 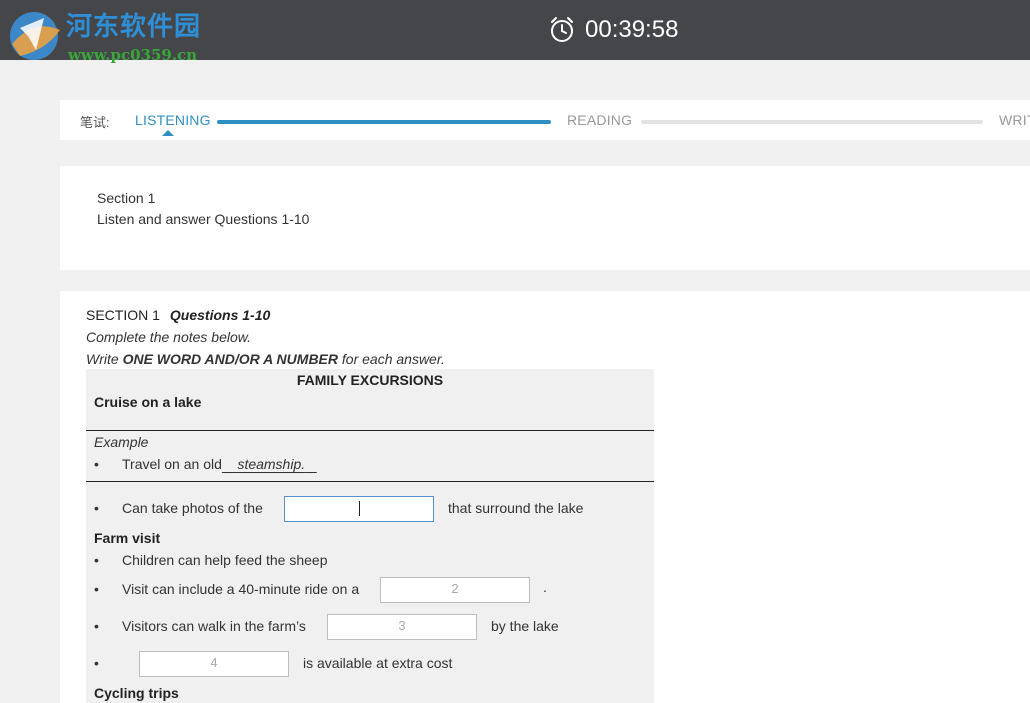 What do you see at coordinates (562, 29) in the screenshot?
I see `alarm-clock-icon` at bounding box center [562, 29].